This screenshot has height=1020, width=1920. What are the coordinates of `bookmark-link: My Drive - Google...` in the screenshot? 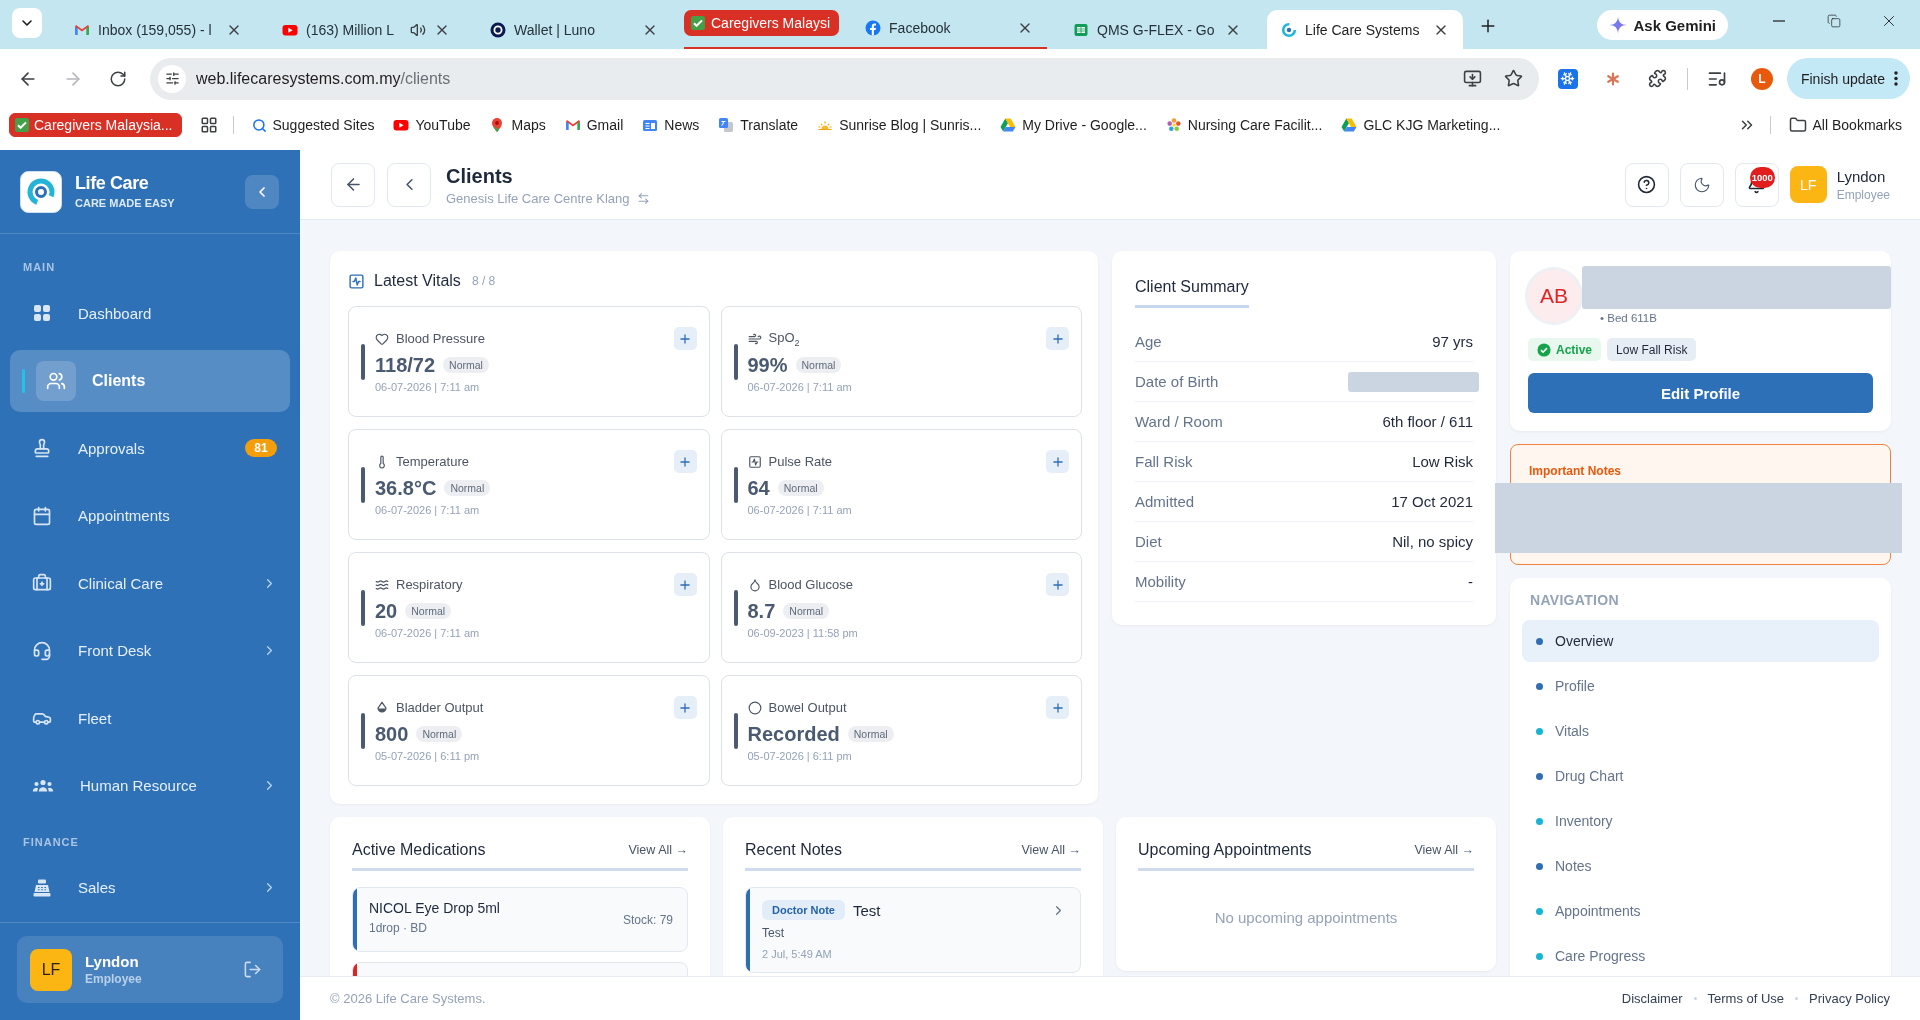 It's located at (1073, 125).